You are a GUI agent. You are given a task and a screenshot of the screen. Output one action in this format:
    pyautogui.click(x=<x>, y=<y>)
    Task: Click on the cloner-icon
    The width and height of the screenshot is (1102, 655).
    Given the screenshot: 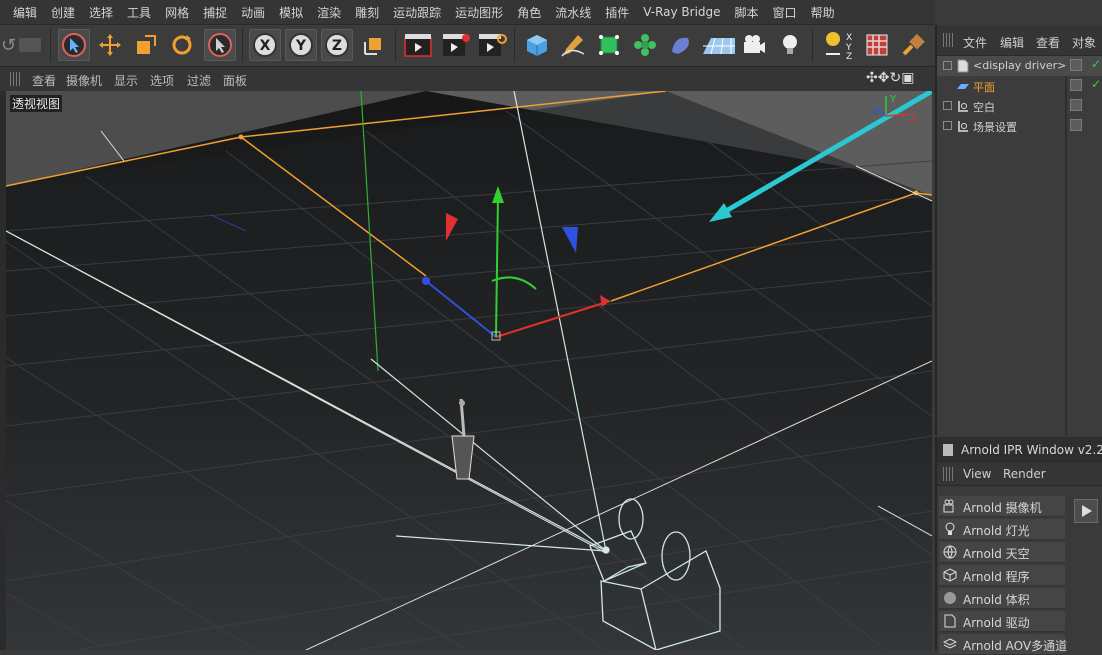 What is the action you would take?
    pyautogui.click(x=645, y=45)
    